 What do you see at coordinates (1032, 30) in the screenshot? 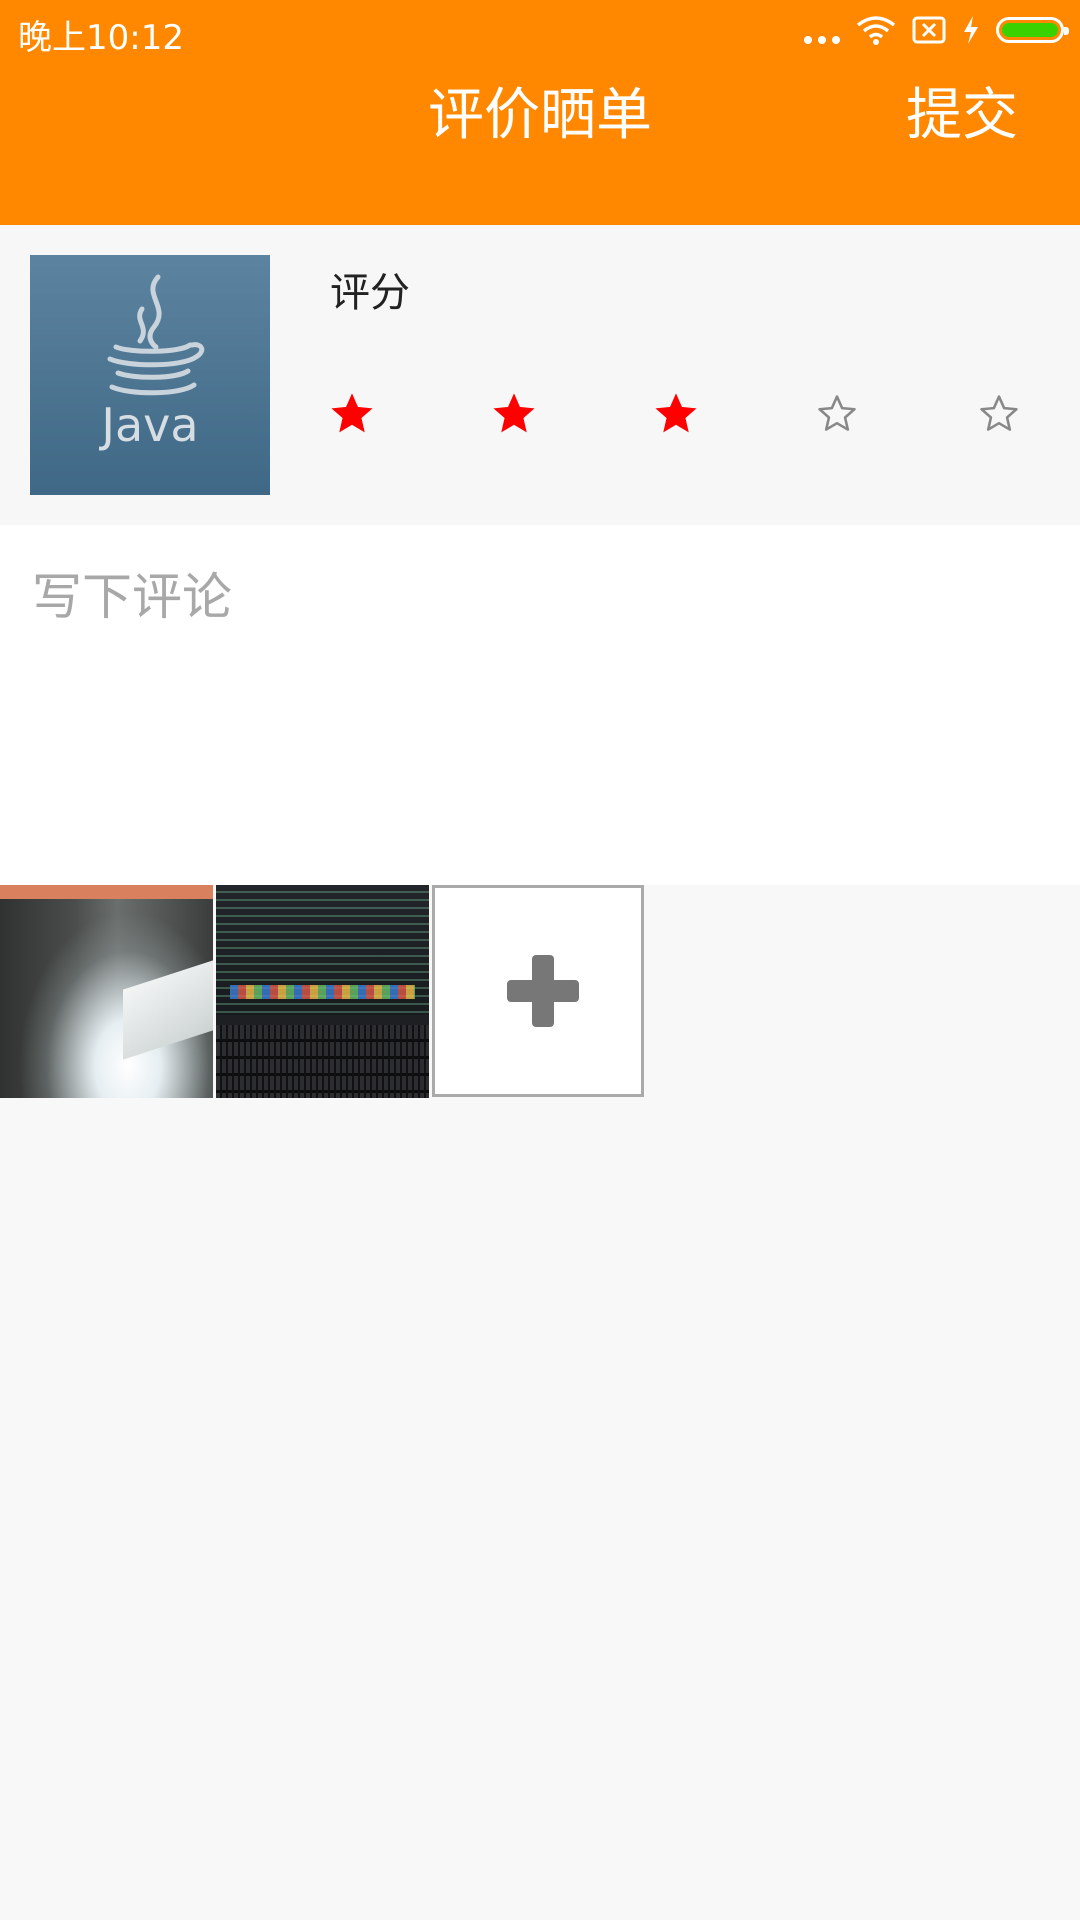
I see `battery-icon` at bounding box center [1032, 30].